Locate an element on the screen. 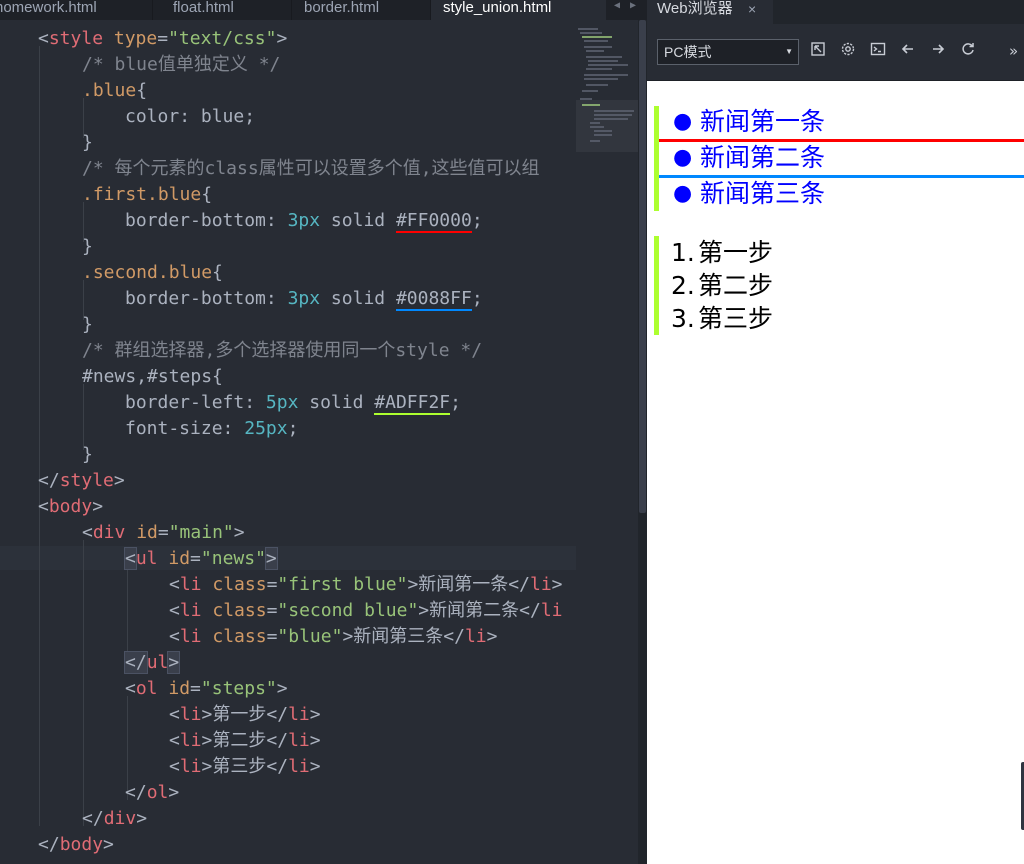 The image size is (1024, 864). close-icon: × is located at coordinates (752, 9).